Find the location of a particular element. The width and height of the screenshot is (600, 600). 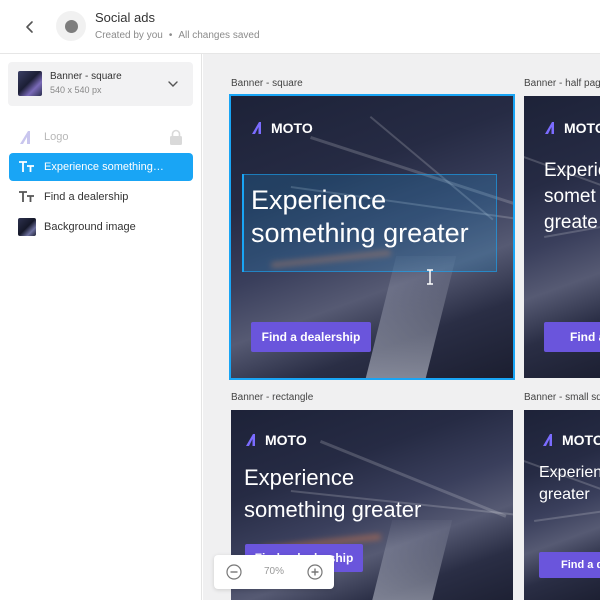

back-button is located at coordinates (30, 27).